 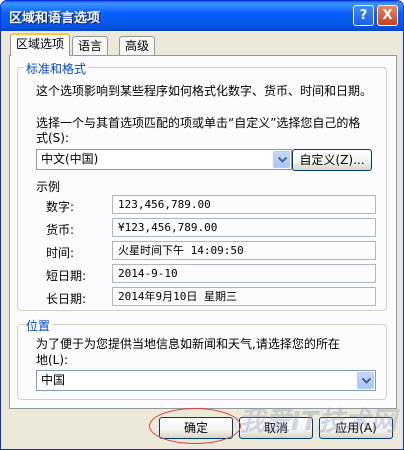 What do you see at coordinates (204, 91) in the screenshot?
I see `standards-description: 这个选项影响到某些程序如何格式化数字、货币、时间和日期。` at bounding box center [204, 91].